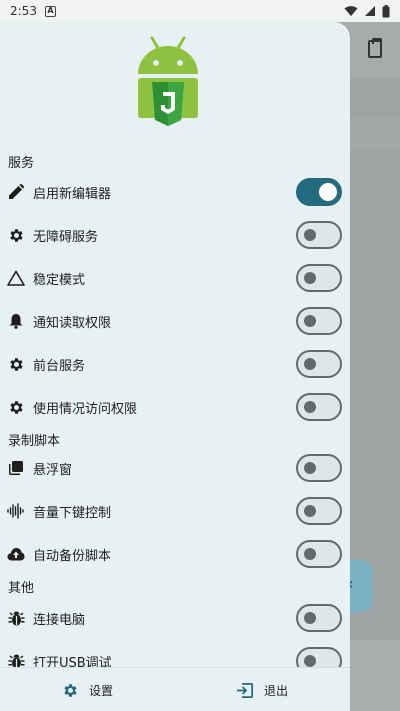 The image size is (400, 711). I want to click on notification-access-toggle, so click(319, 321).